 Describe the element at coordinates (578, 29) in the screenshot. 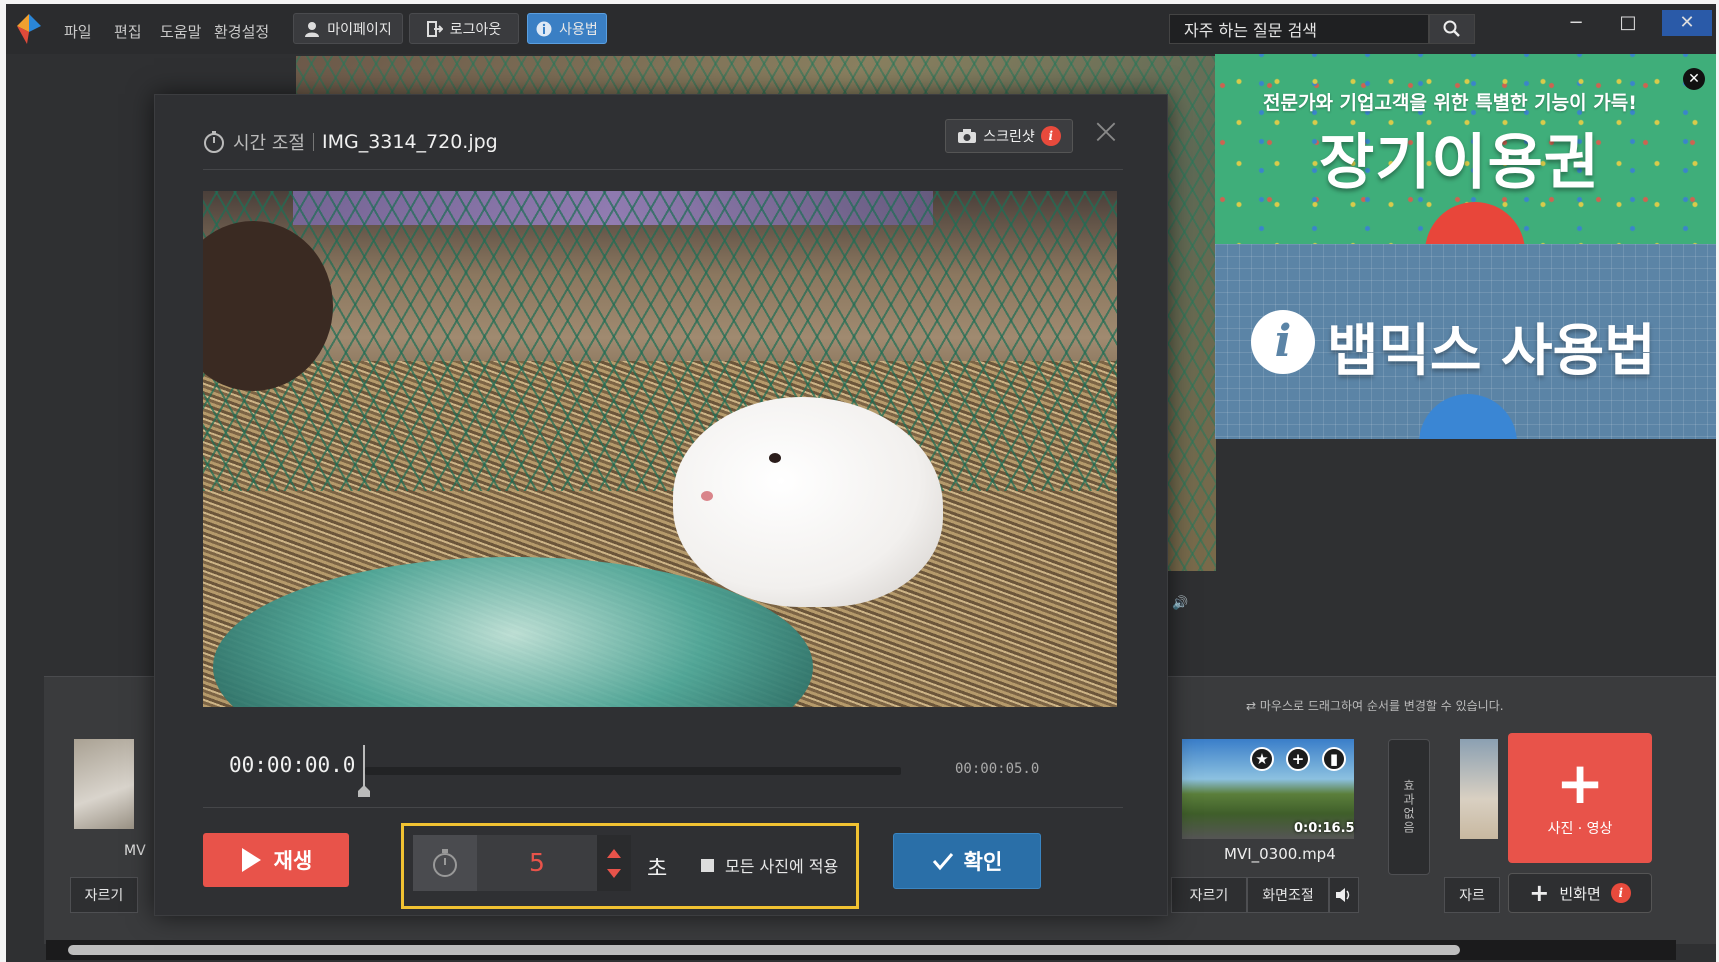

I see `usage-label: 사용법` at that location.